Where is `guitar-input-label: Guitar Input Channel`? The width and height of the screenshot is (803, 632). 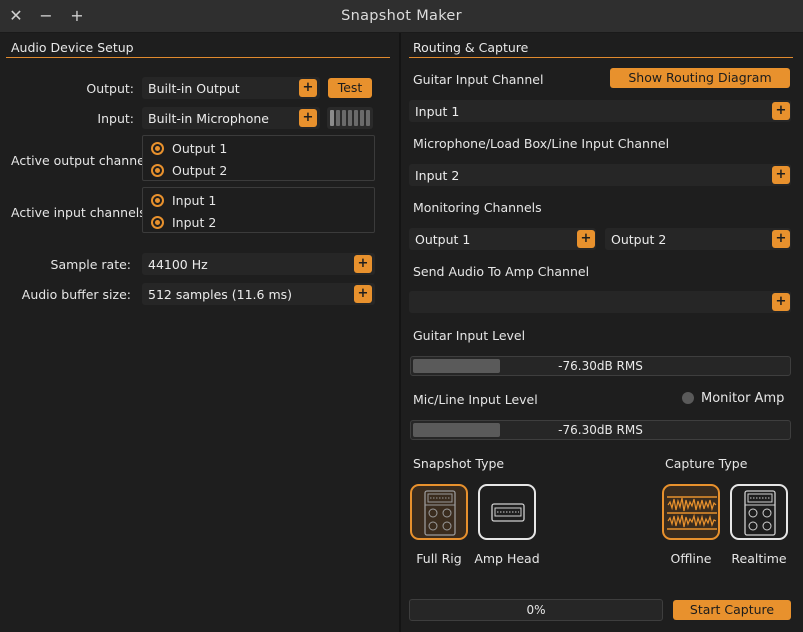 guitar-input-label: Guitar Input Channel is located at coordinates (478, 79).